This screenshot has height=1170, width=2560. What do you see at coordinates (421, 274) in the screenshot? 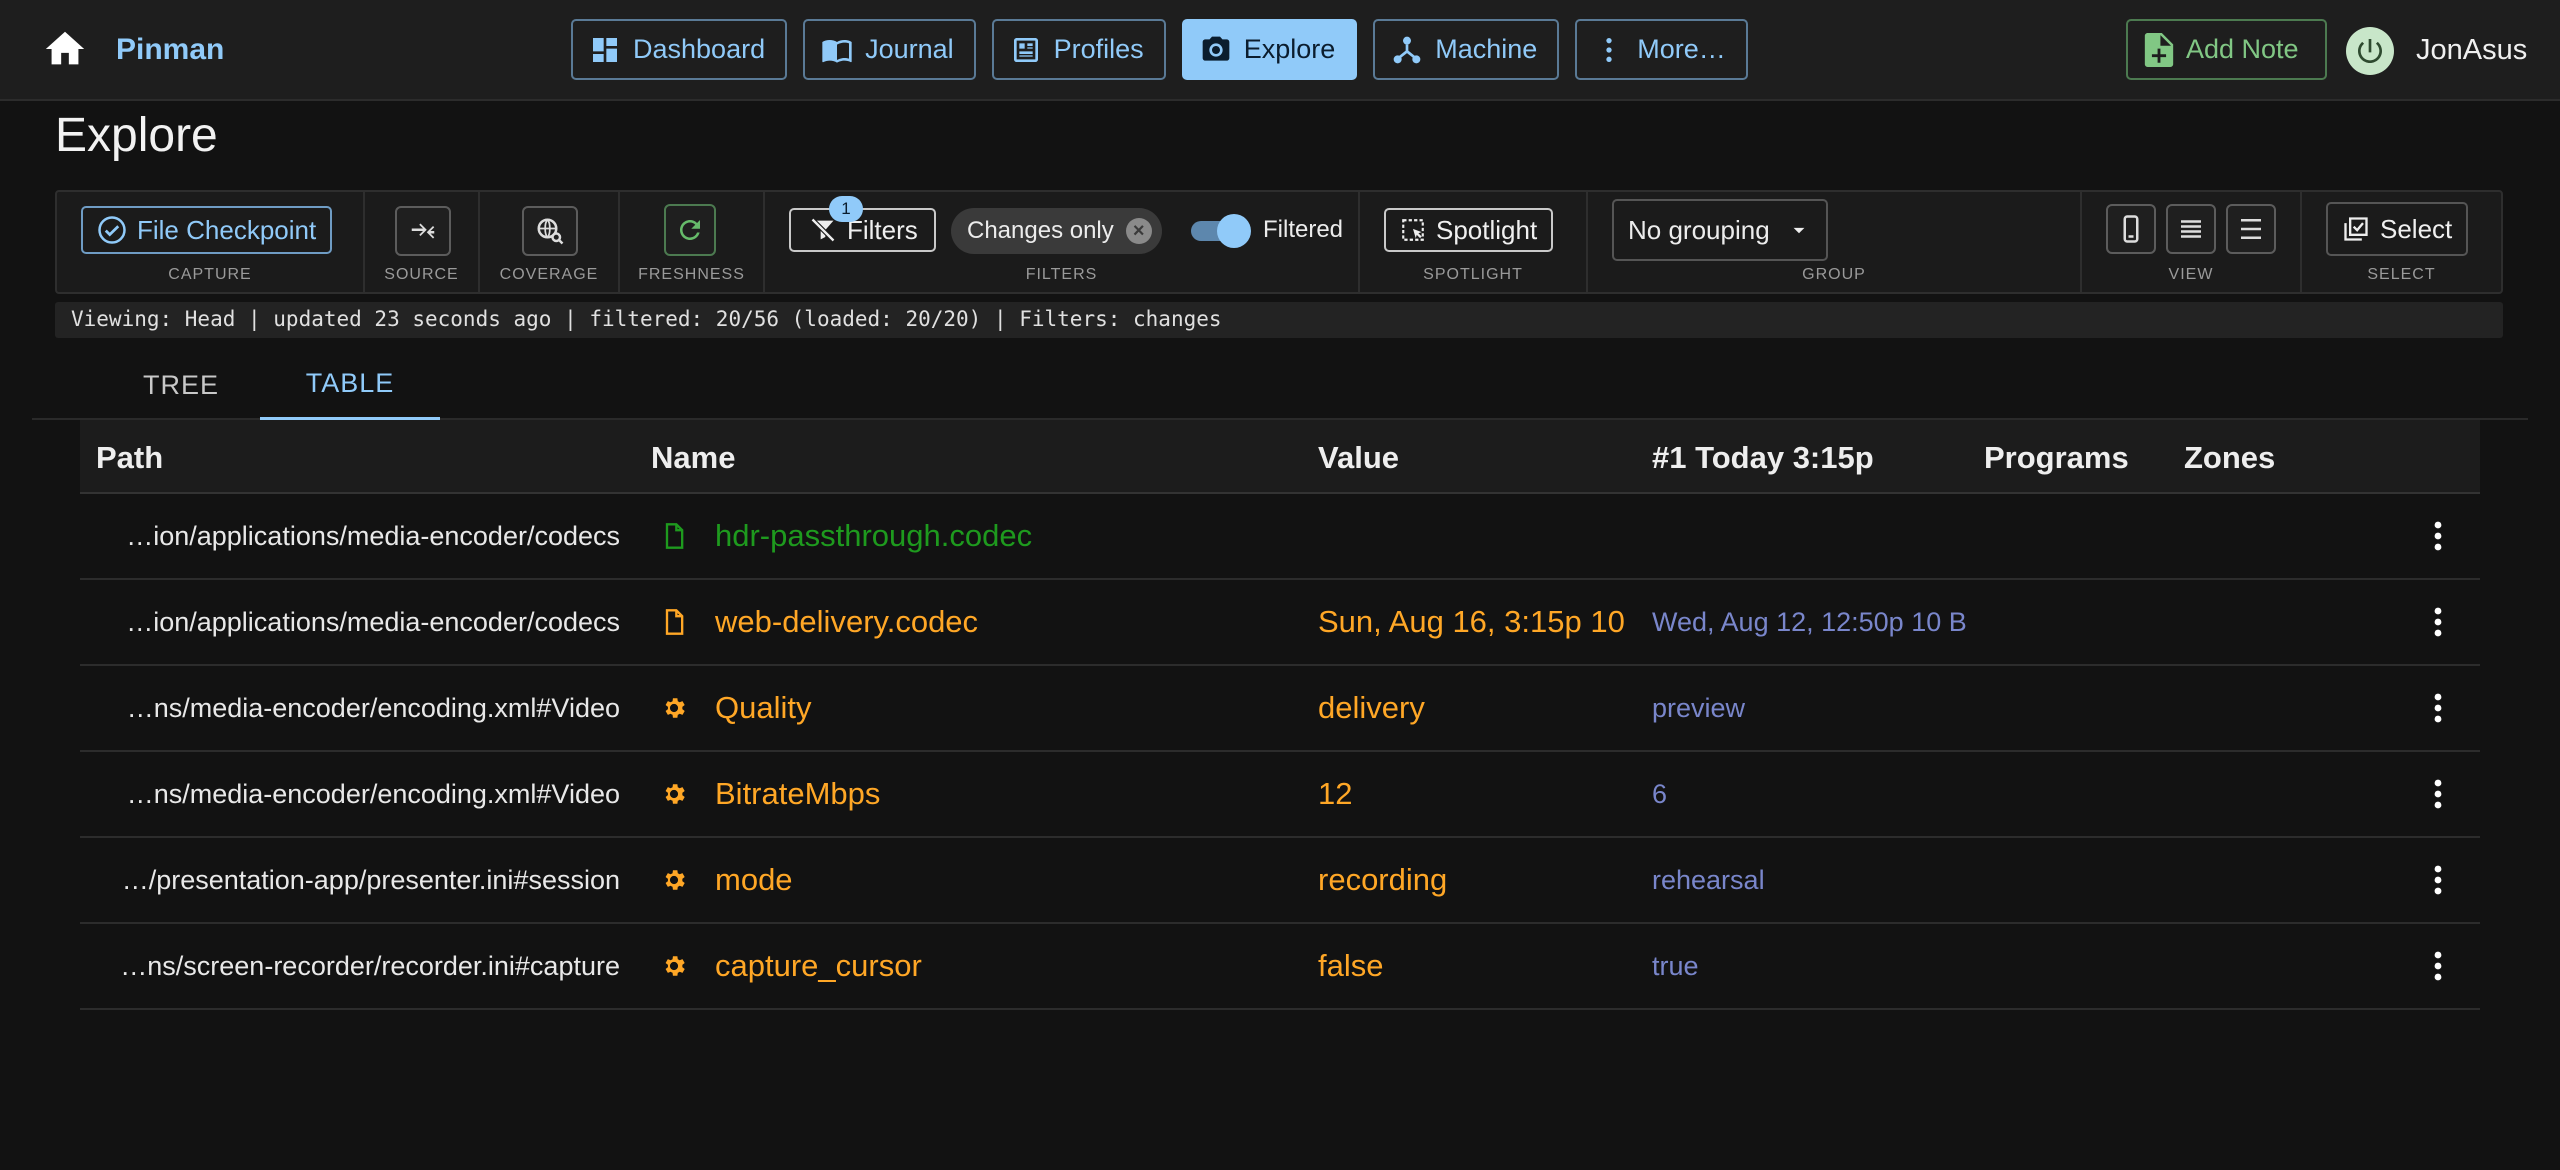
I see `source-label: SOURCE` at bounding box center [421, 274].